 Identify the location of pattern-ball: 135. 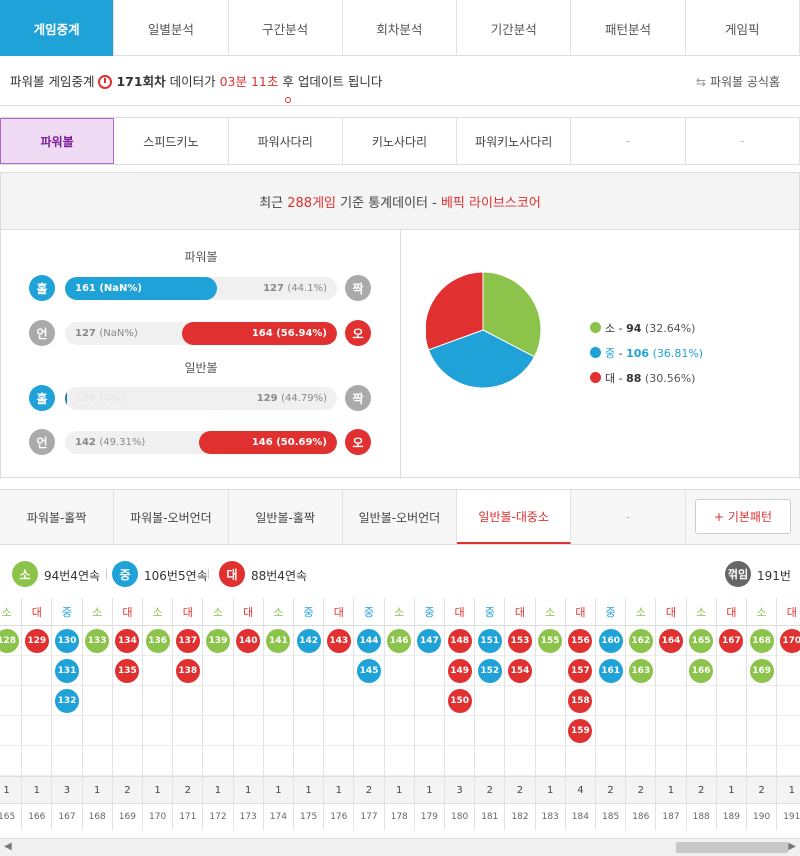
(127, 670).